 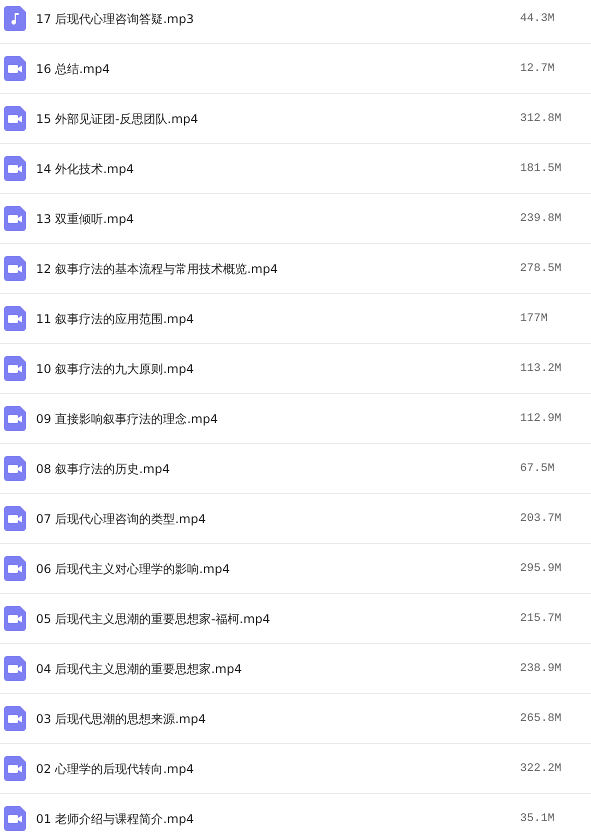 What do you see at coordinates (541, 518) in the screenshot?
I see `file-size: 203.7M` at bounding box center [541, 518].